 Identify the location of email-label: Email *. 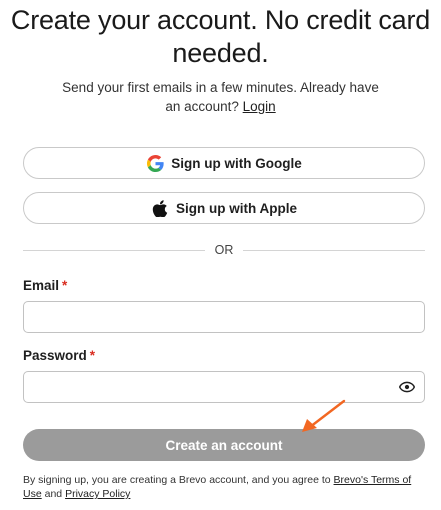
(45, 285).